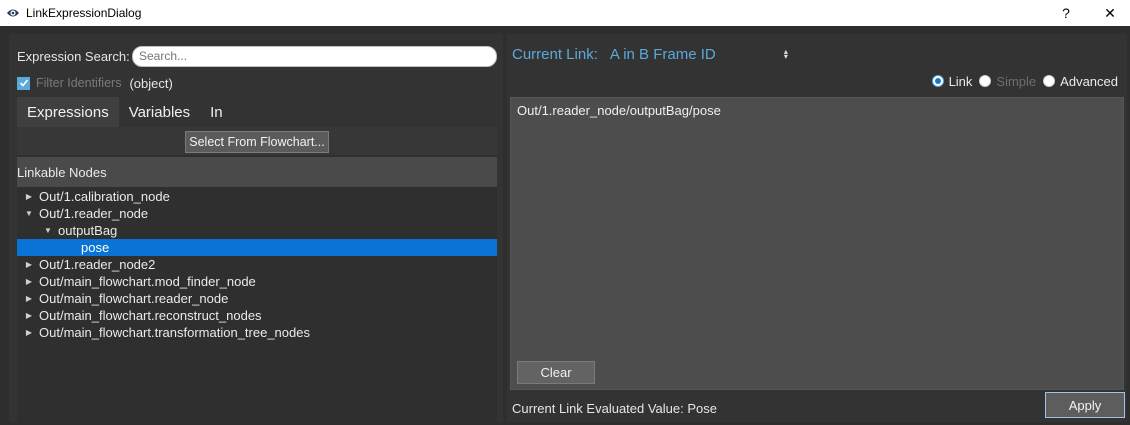 The width and height of the screenshot is (1130, 425). Describe the element at coordinates (97, 264) in the screenshot. I see `tree-item-label: Out/1.reader_node2` at that location.